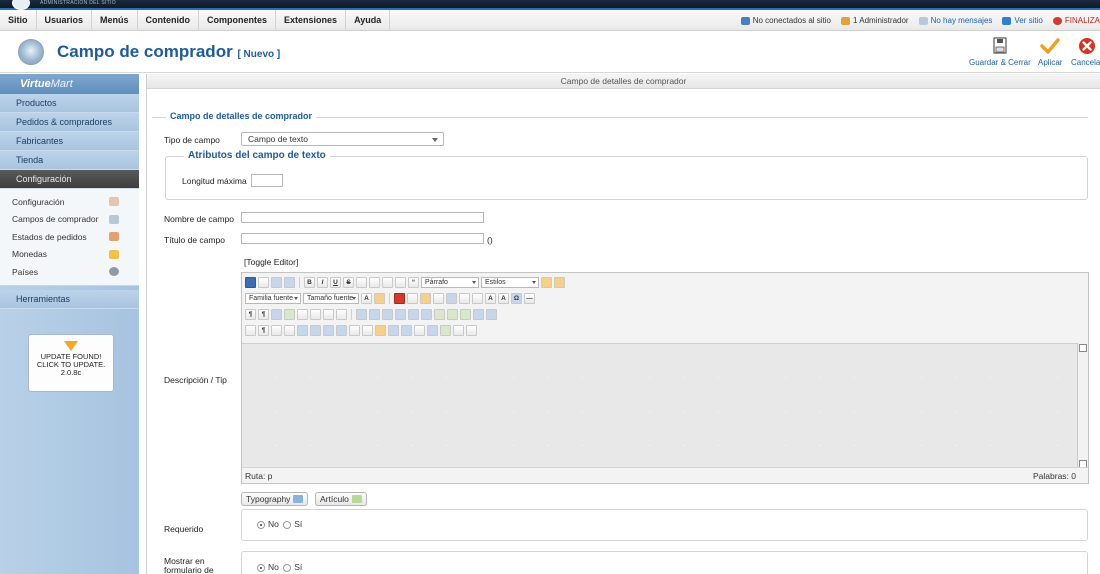 Image resolution: width=1100 pixels, height=574 pixels. I want to click on superscript-icon: A, so click(503, 298).